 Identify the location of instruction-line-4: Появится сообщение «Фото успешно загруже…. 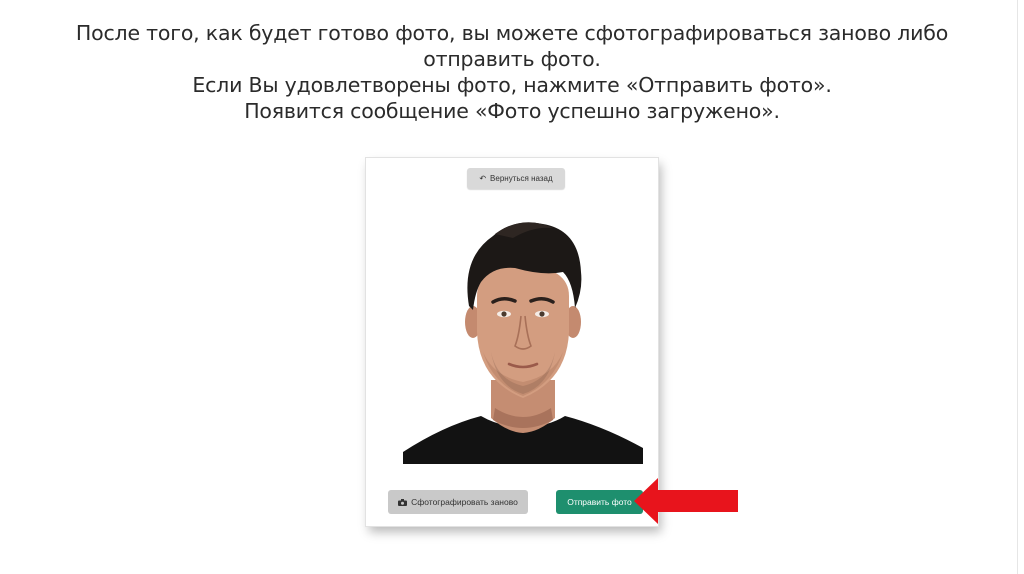
(512, 111).